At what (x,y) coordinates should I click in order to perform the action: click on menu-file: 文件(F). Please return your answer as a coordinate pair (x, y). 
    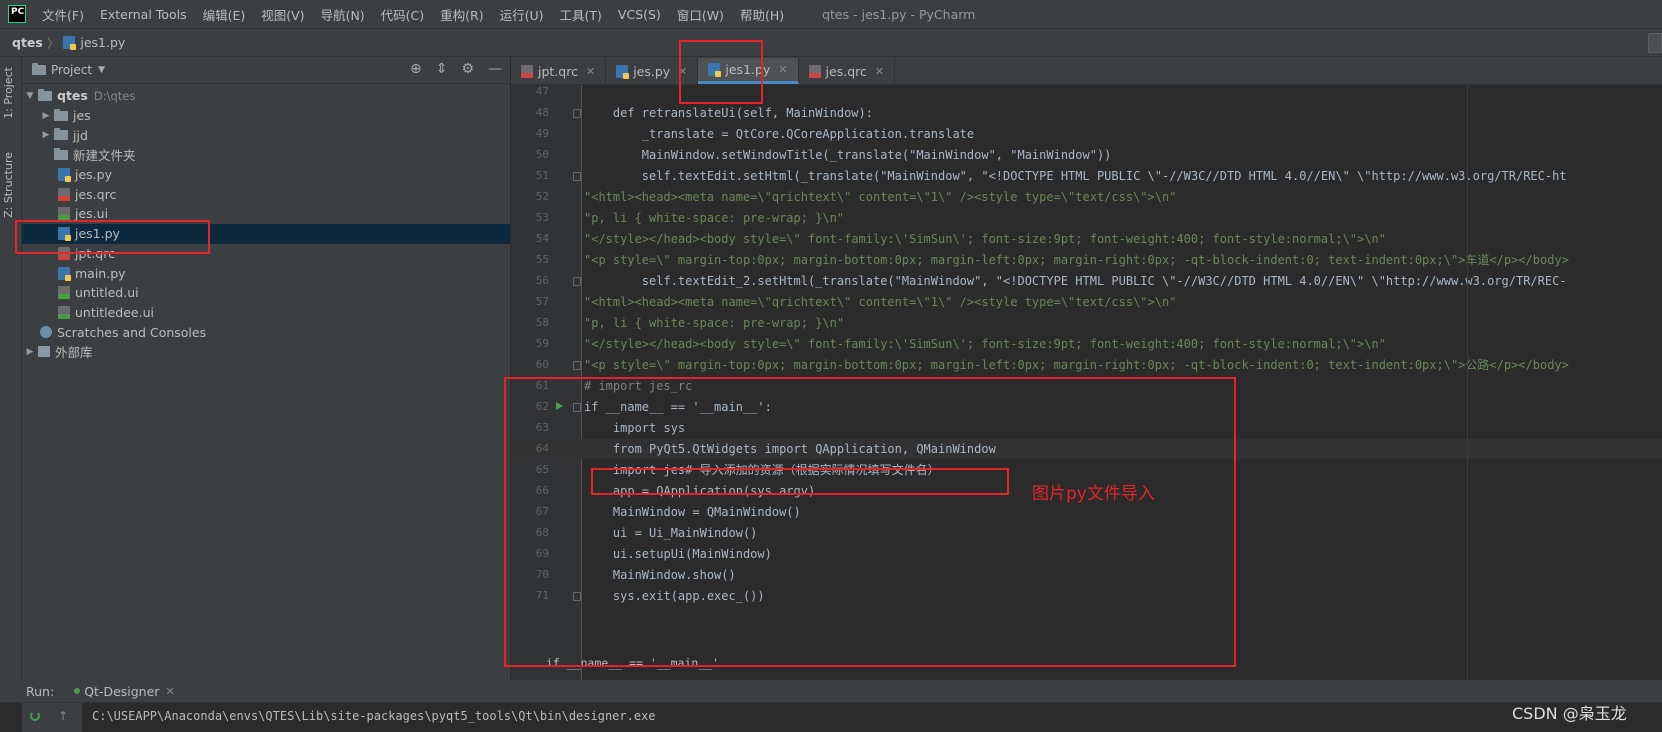
    Looking at the image, I should click on (63, 14).